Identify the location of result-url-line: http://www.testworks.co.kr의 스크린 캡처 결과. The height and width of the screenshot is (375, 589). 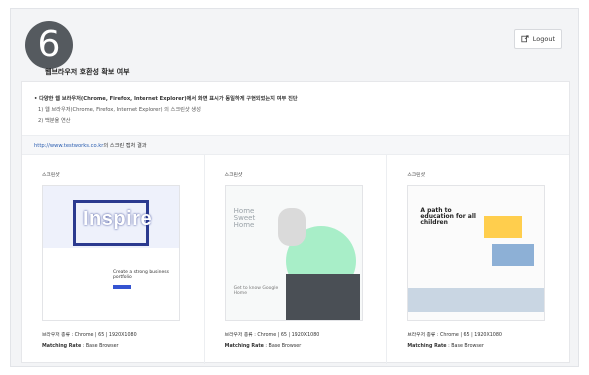
(90, 145).